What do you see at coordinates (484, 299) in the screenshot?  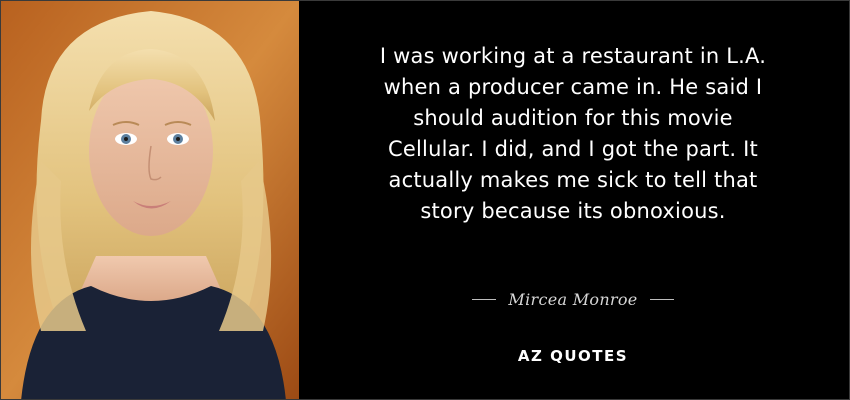 I see `author-divider-left` at bounding box center [484, 299].